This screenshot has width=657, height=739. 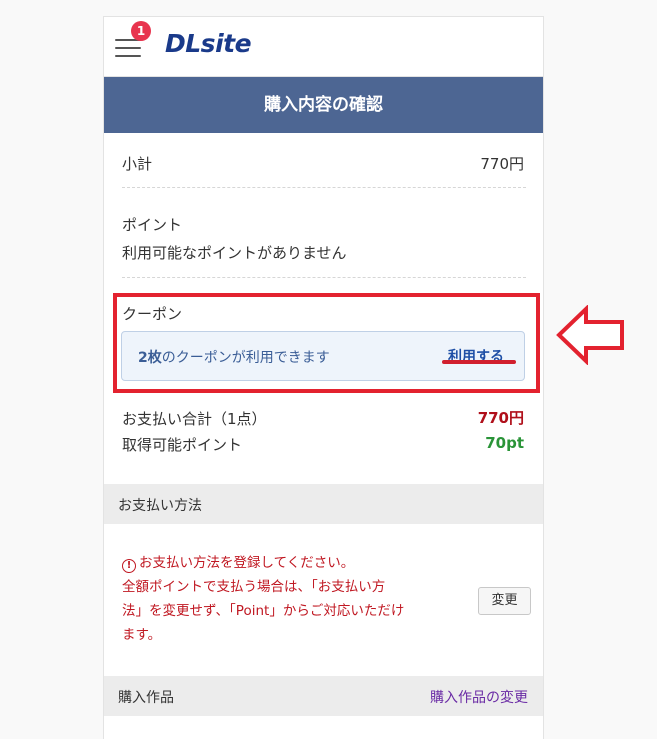 I want to click on notification-badge: 1, so click(x=141, y=31).